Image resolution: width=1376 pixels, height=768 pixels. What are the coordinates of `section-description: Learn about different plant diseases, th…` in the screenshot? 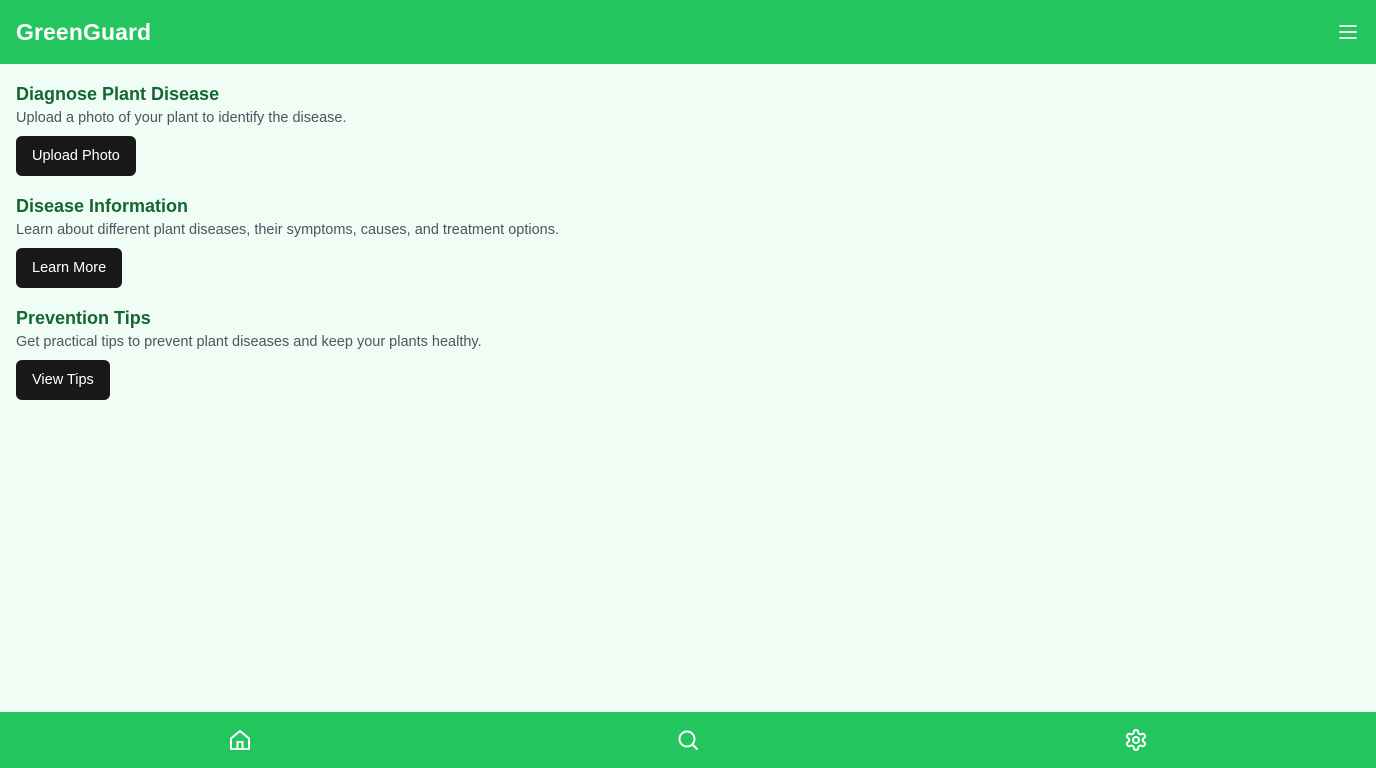 It's located at (287, 230).